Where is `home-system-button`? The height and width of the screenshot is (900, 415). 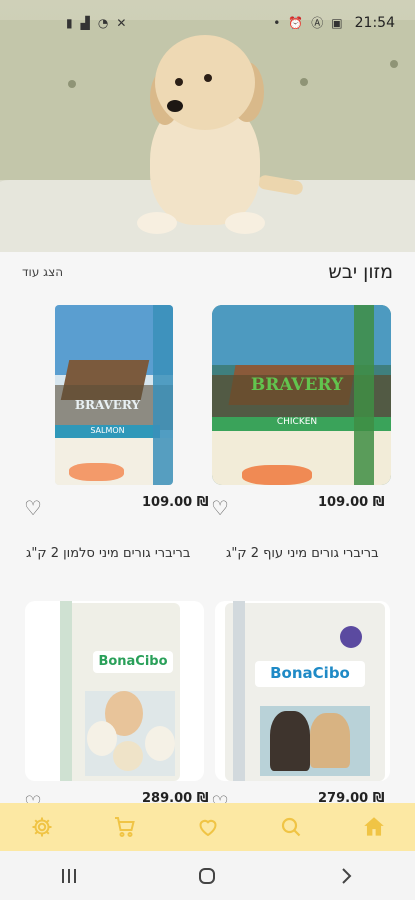
home-system-button is located at coordinates (207, 876).